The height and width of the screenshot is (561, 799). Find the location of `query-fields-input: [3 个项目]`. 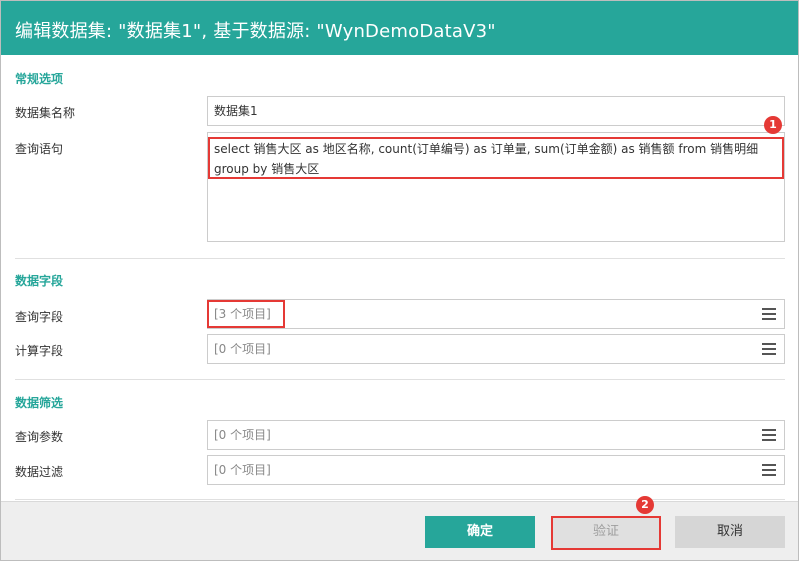

query-fields-input: [3 个项目] is located at coordinates (496, 314).